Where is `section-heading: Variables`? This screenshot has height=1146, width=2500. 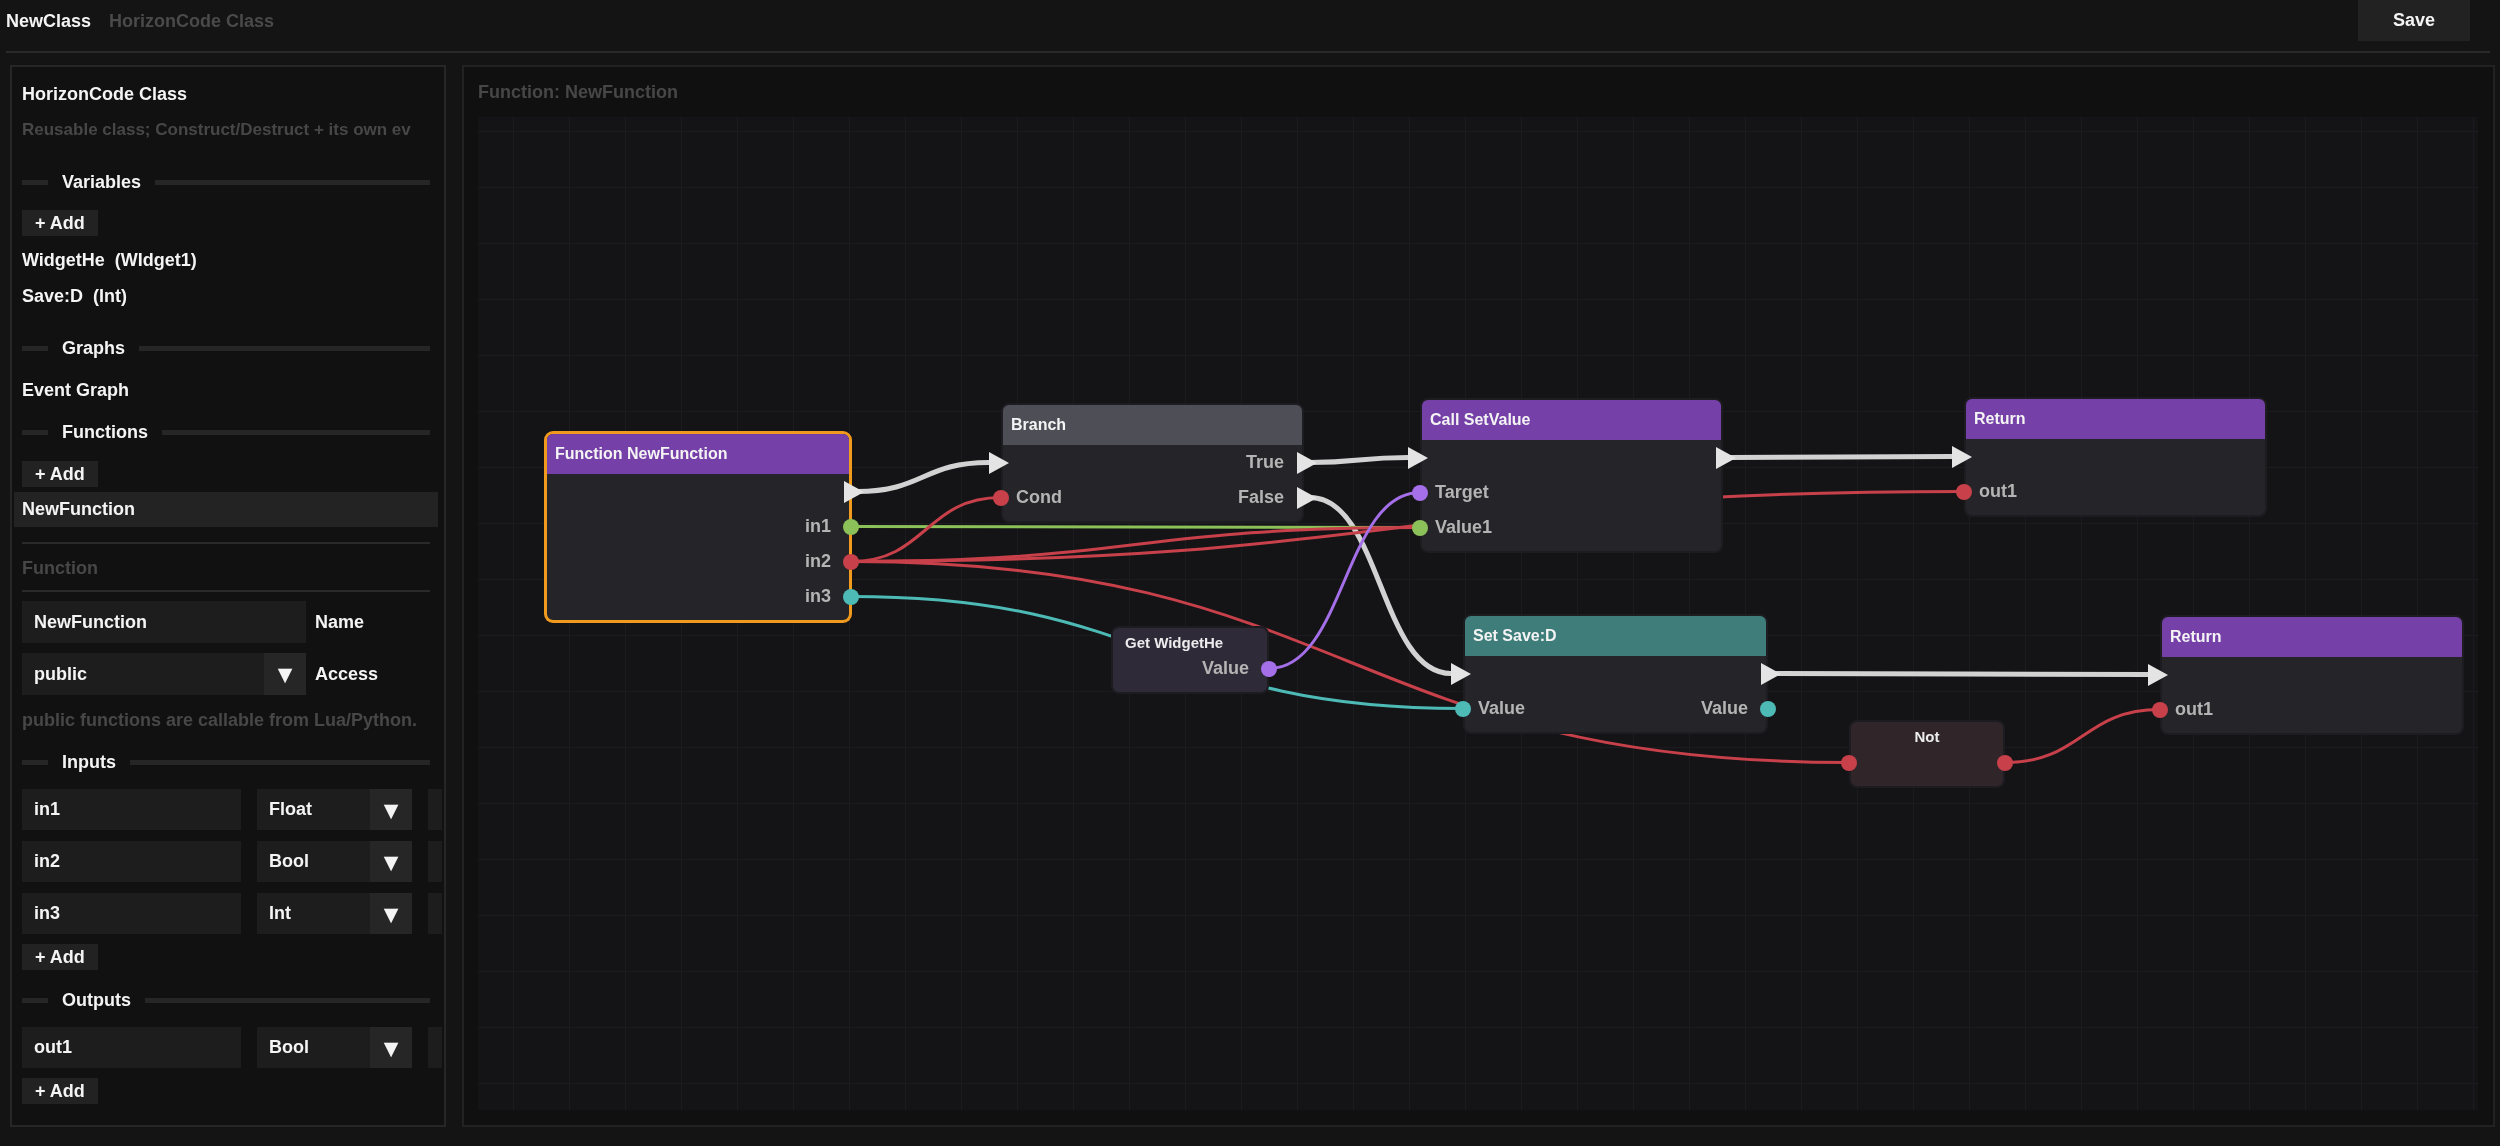 section-heading: Variables is located at coordinates (102, 182).